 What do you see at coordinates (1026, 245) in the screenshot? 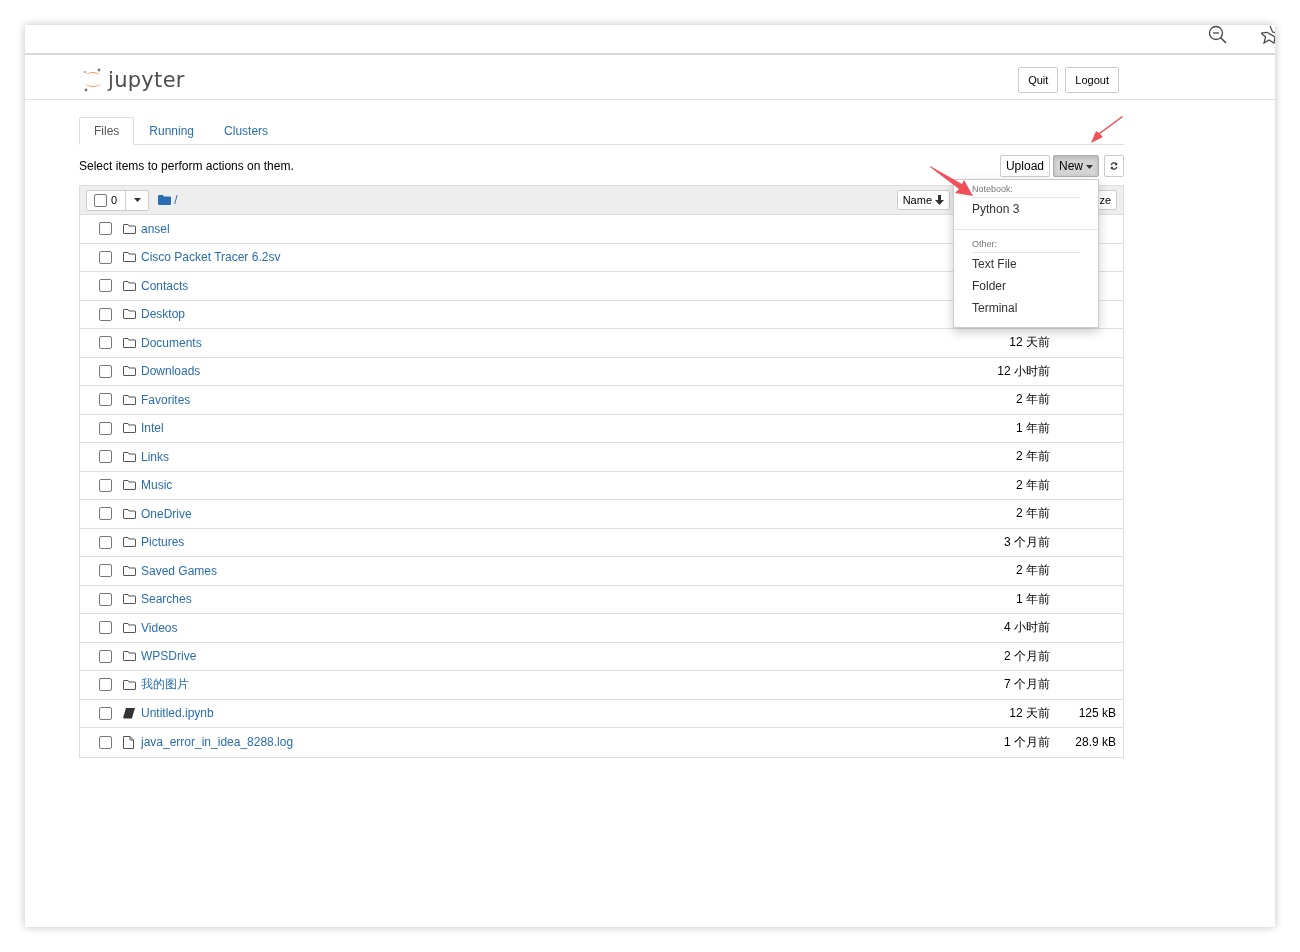
I see `menu-header: Other:` at bounding box center [1026, 245].